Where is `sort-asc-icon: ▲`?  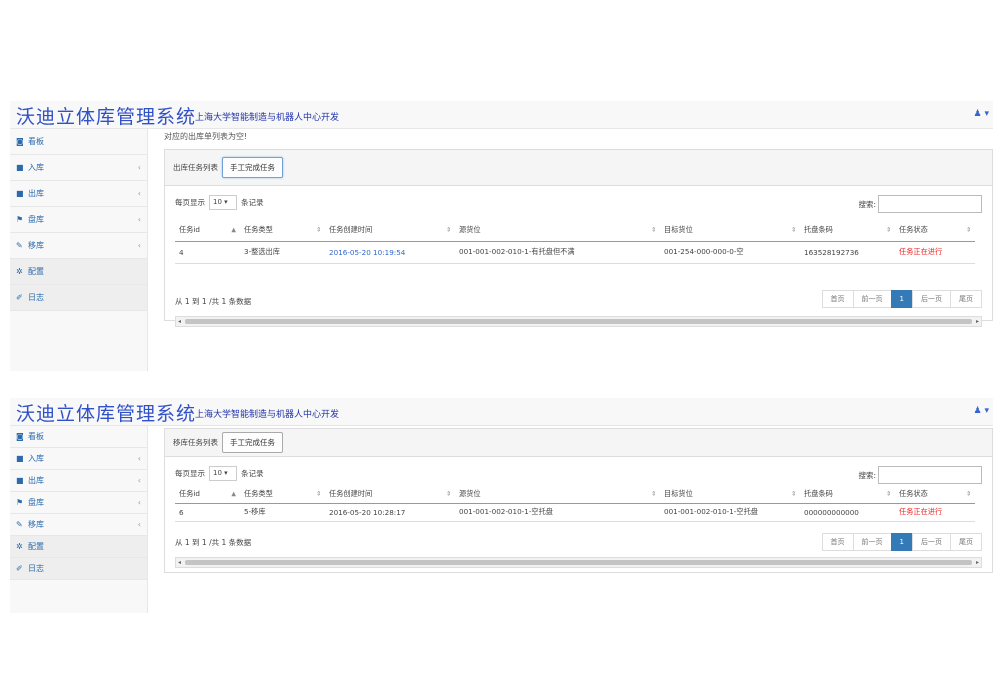
sort-asc-icon: ▲ is located at coordinates (233, 494).